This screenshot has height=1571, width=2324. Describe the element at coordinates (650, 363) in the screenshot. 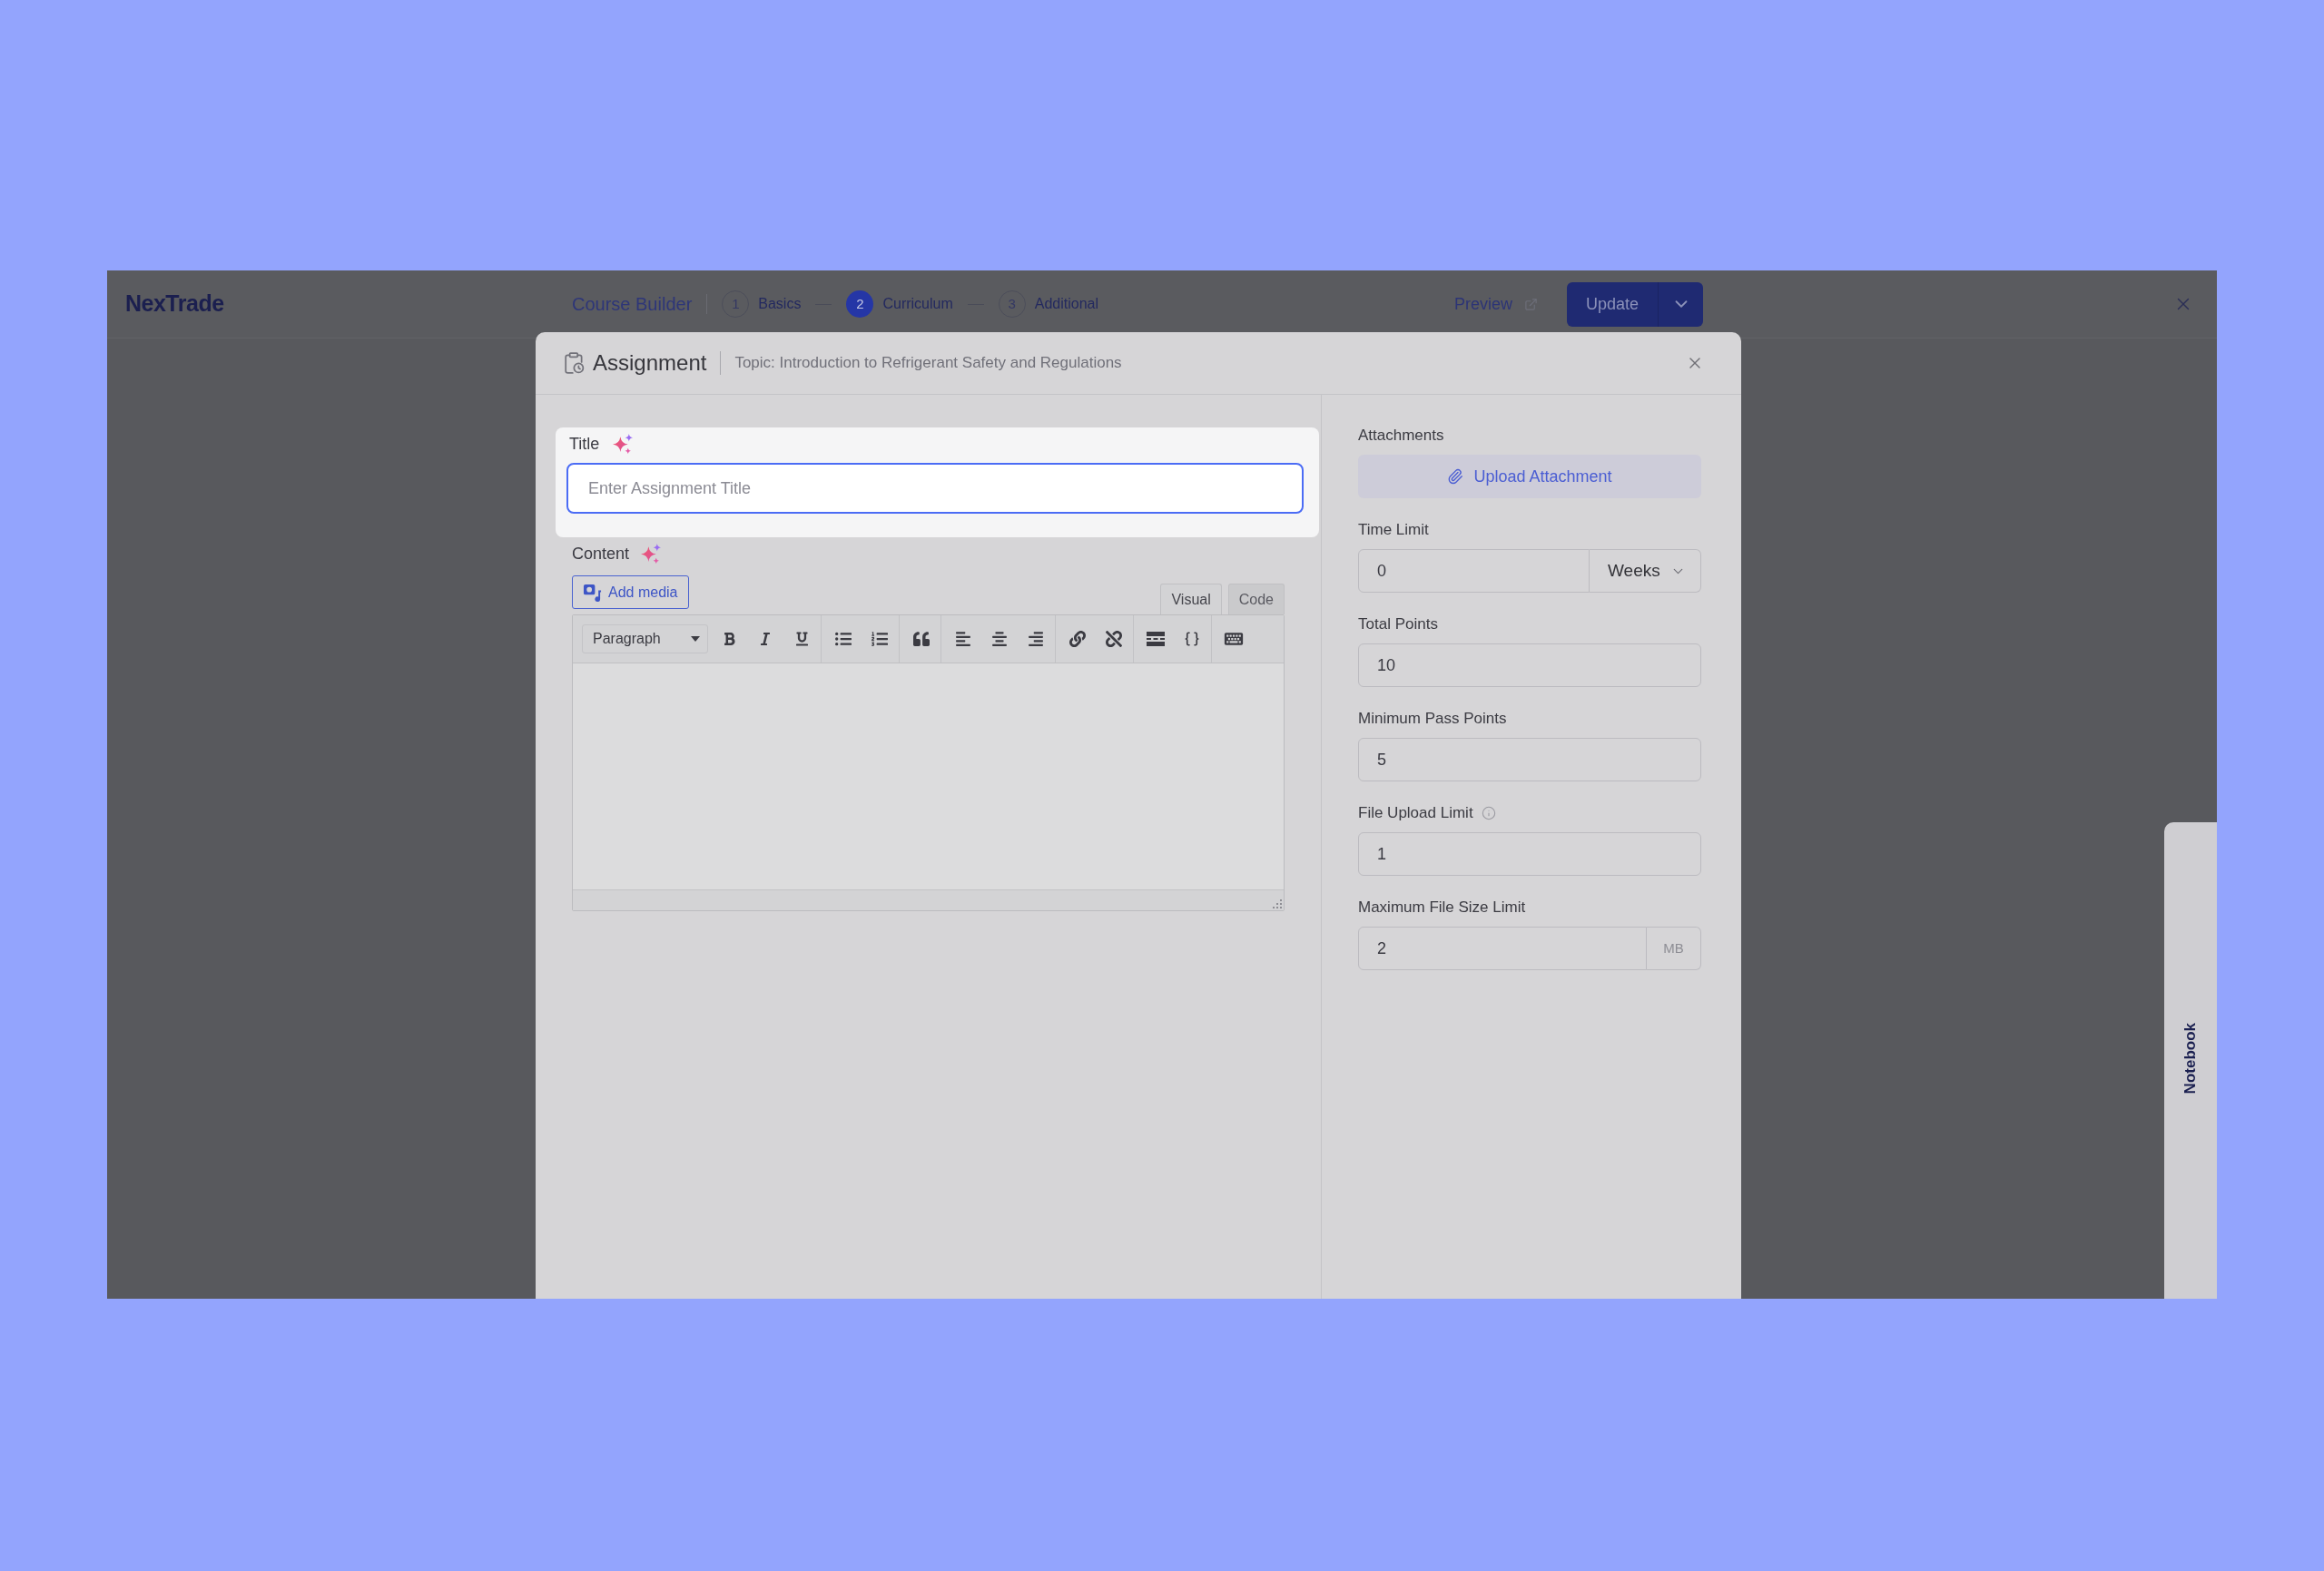

I see `modal-title: Assignment` at that location.